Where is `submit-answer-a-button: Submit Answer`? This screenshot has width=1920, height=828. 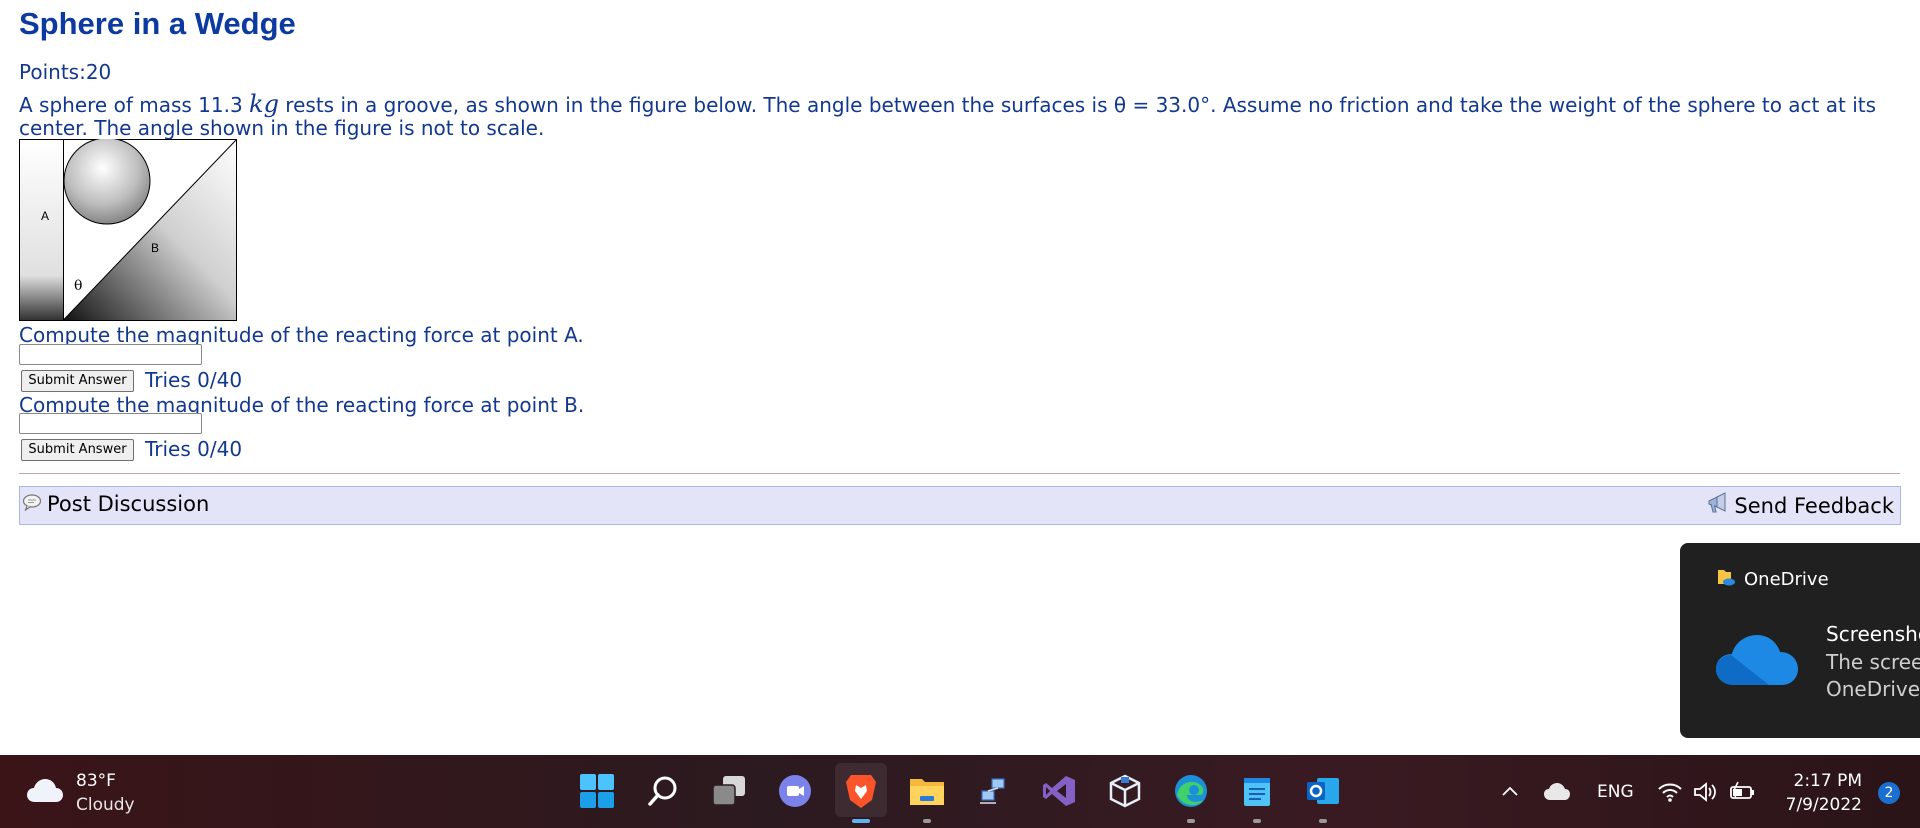 submit-answer-a-button: Submit Answer is located at coordinates (77, 381).